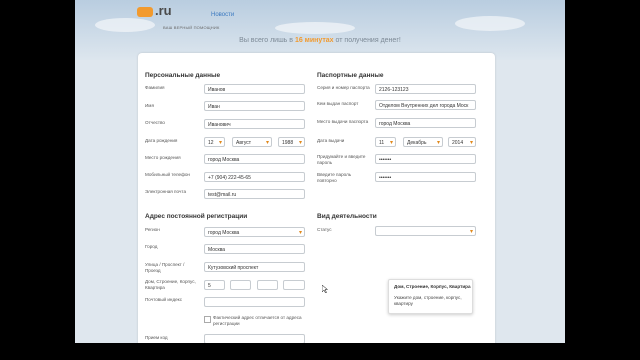 This screenshot has height=360, width=640. I want to click on city-field: Москва, so click(254, 249).